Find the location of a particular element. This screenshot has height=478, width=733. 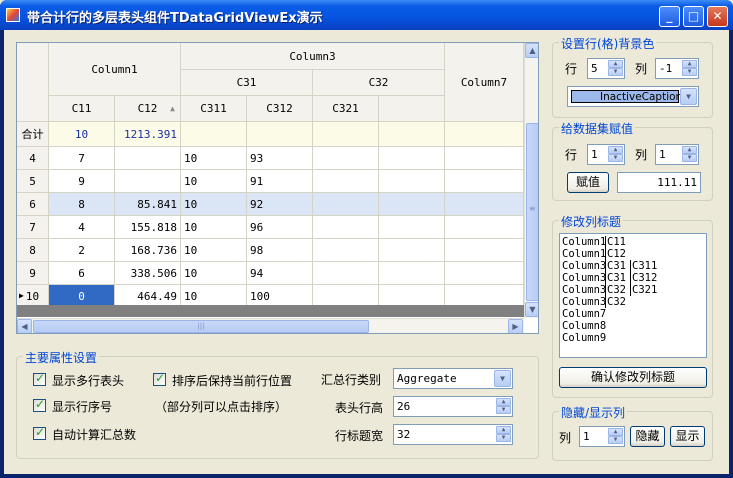

sum-type-combobox: Aggregate ▼ is located at coordinates (453, 378).